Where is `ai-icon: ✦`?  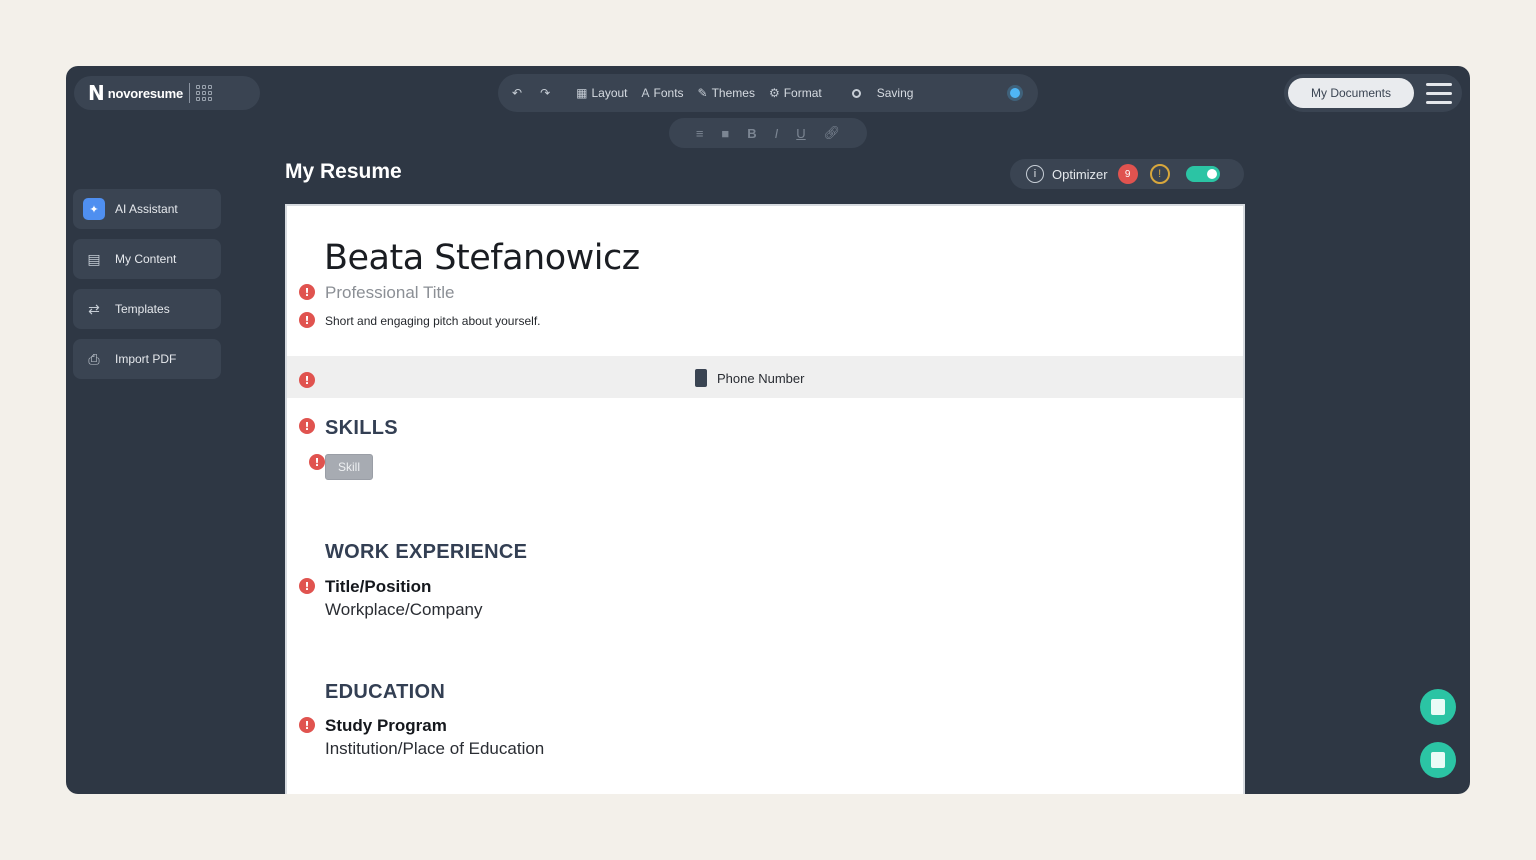 ai-icon: ✦ is located at coordinates (94, 209).